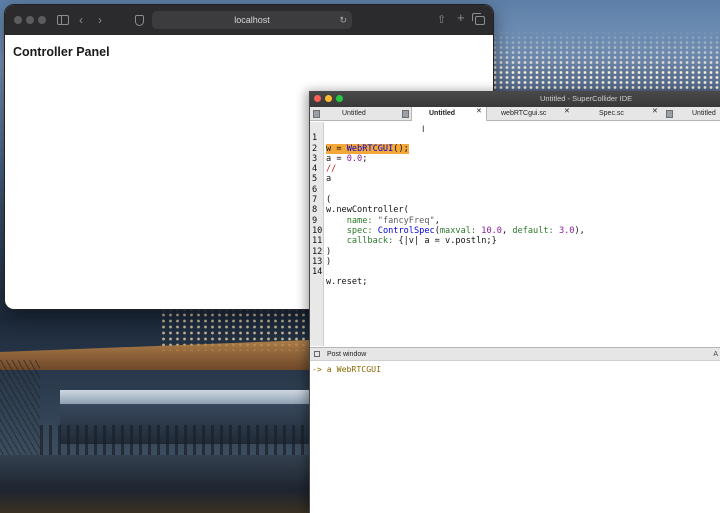  I want to click on code-line: 11 ), so click(325, 241).